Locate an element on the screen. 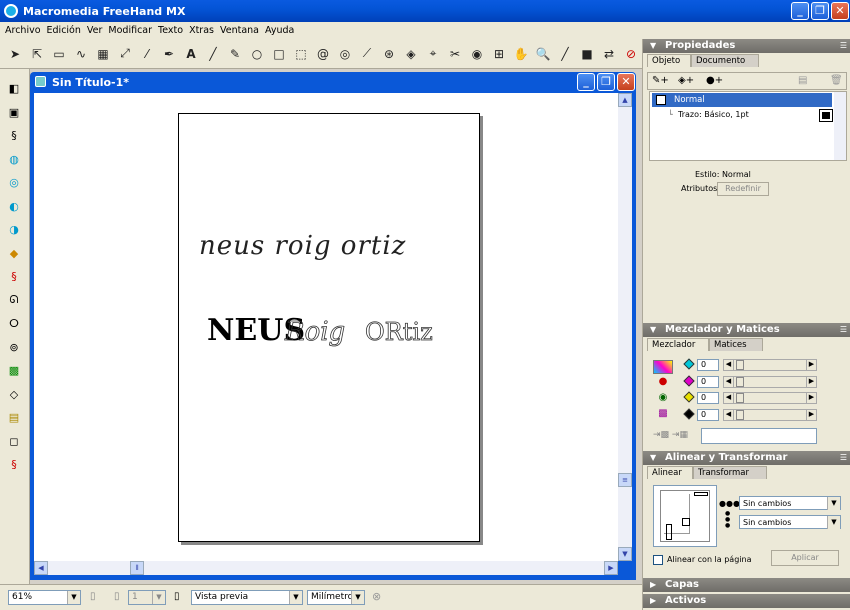 Image resolution: width=850 pixels, height=610 pixels. vertical-align-select: Sin cambios ▼ is located at coordinates (790, 522).